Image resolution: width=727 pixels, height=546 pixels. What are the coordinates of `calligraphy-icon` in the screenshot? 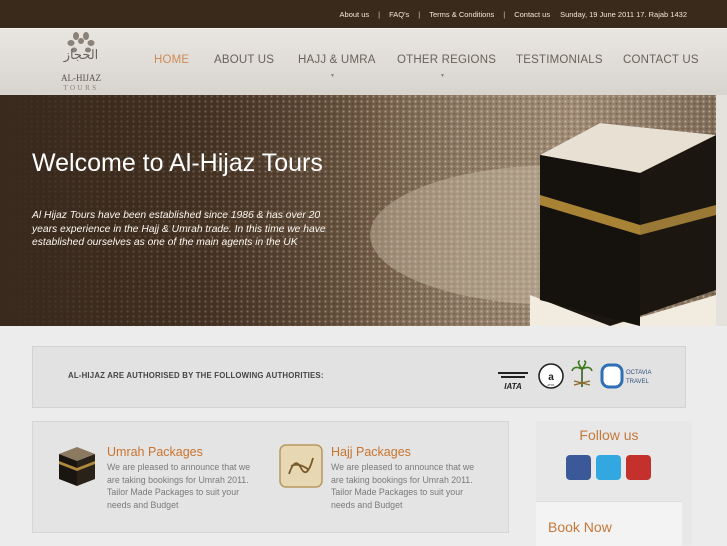 It's located at (301, 466).